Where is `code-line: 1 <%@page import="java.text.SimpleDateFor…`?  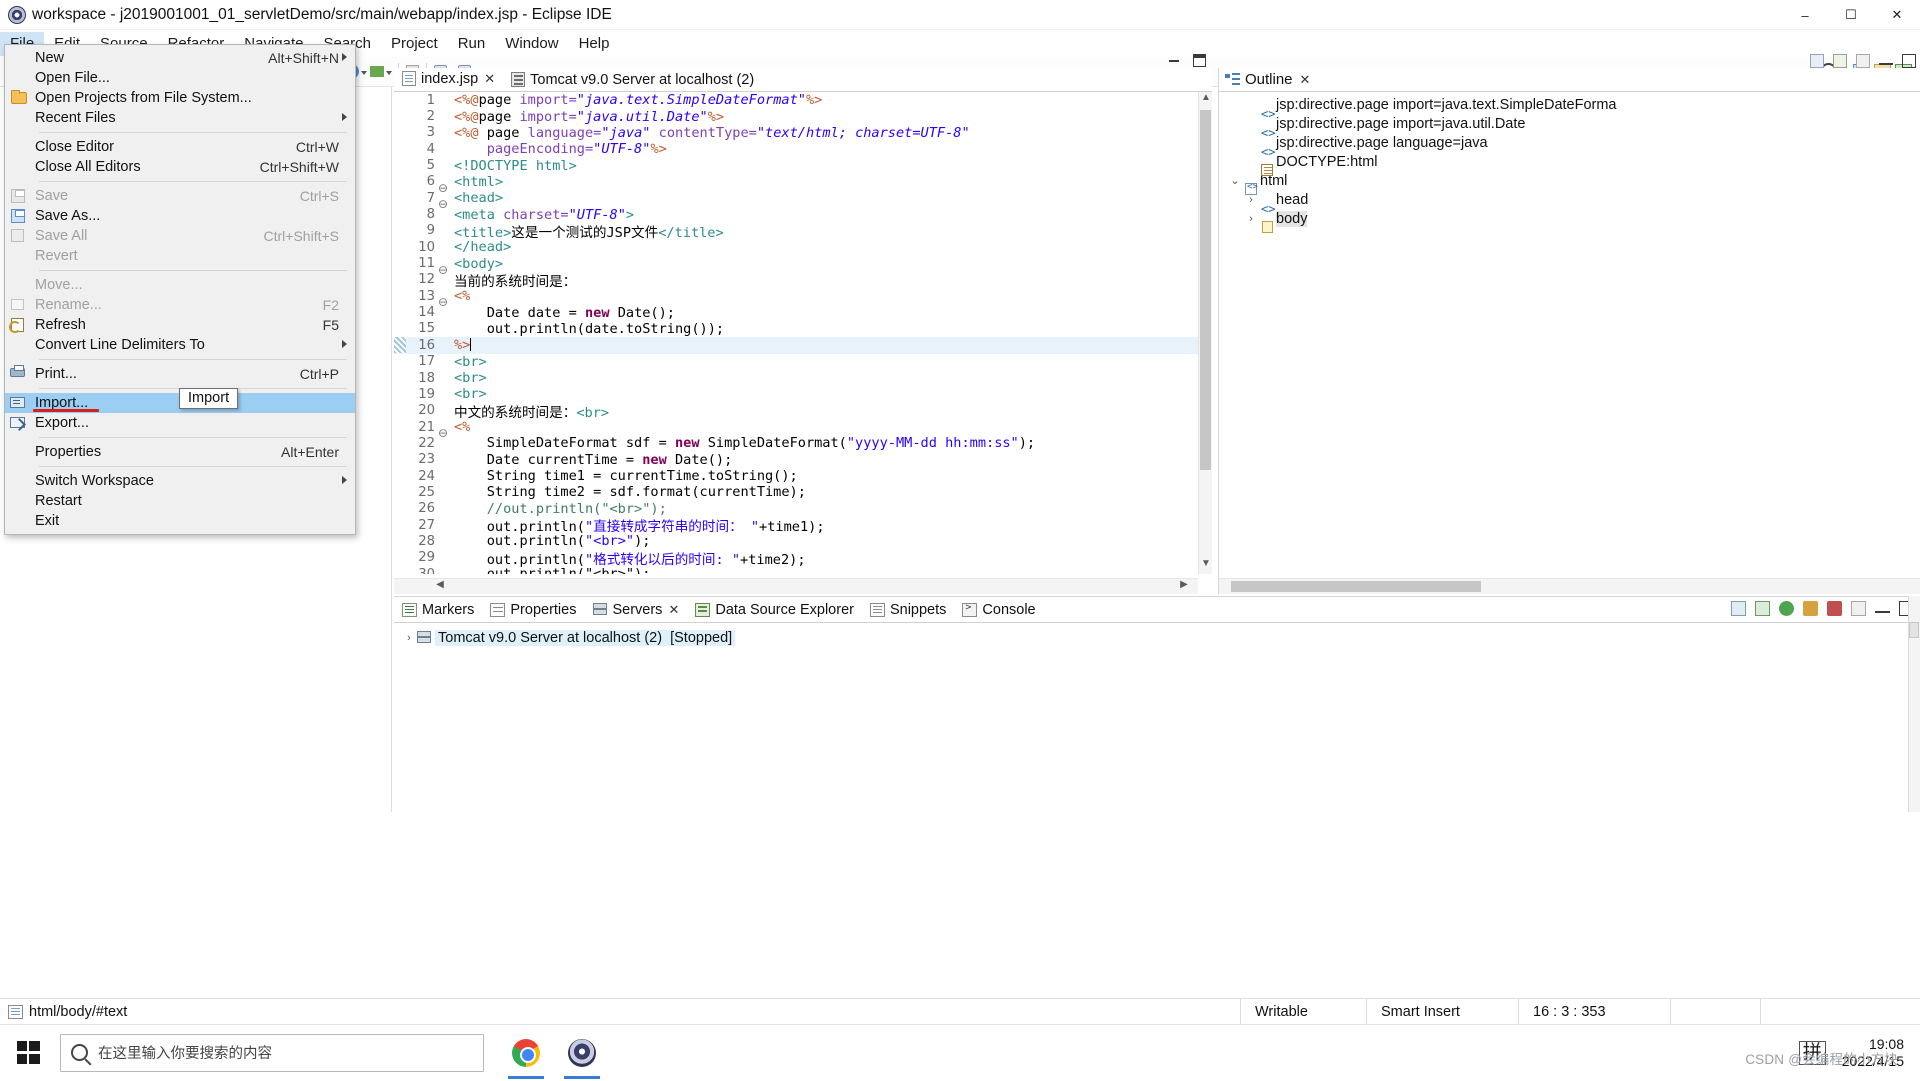
code-line: 1 <%@page import="java.text.SimpleDateFor… is located at coordinates (803, 100).